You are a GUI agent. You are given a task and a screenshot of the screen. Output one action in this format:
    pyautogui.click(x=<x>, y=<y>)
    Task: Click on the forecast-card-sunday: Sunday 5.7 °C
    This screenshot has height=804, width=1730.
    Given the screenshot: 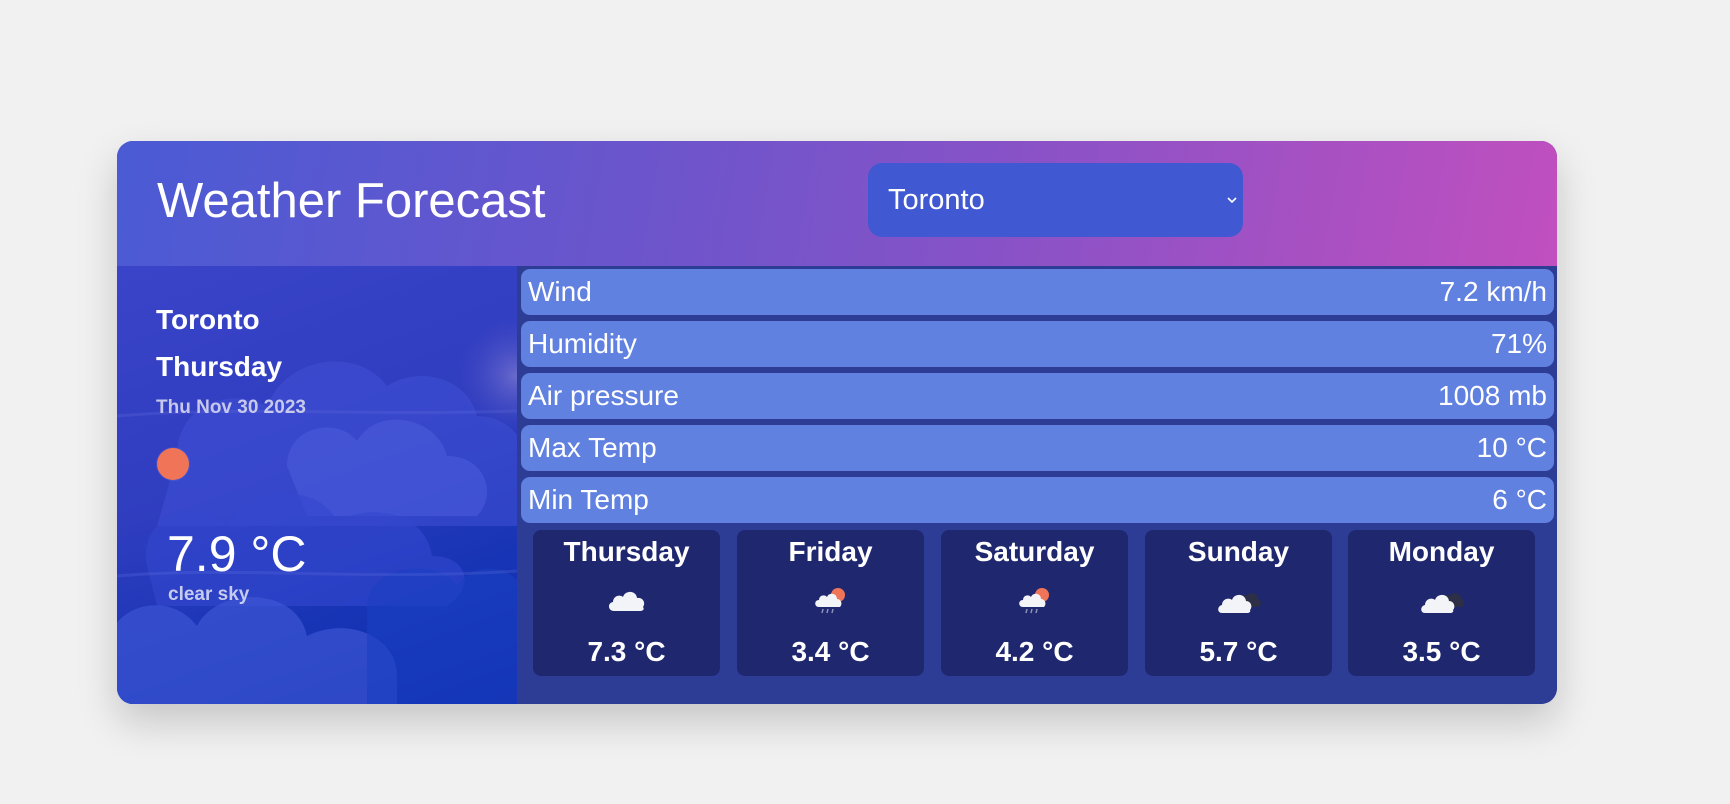 What is the action you would take?
    pyautogui.click(x=1238, y=603)
    